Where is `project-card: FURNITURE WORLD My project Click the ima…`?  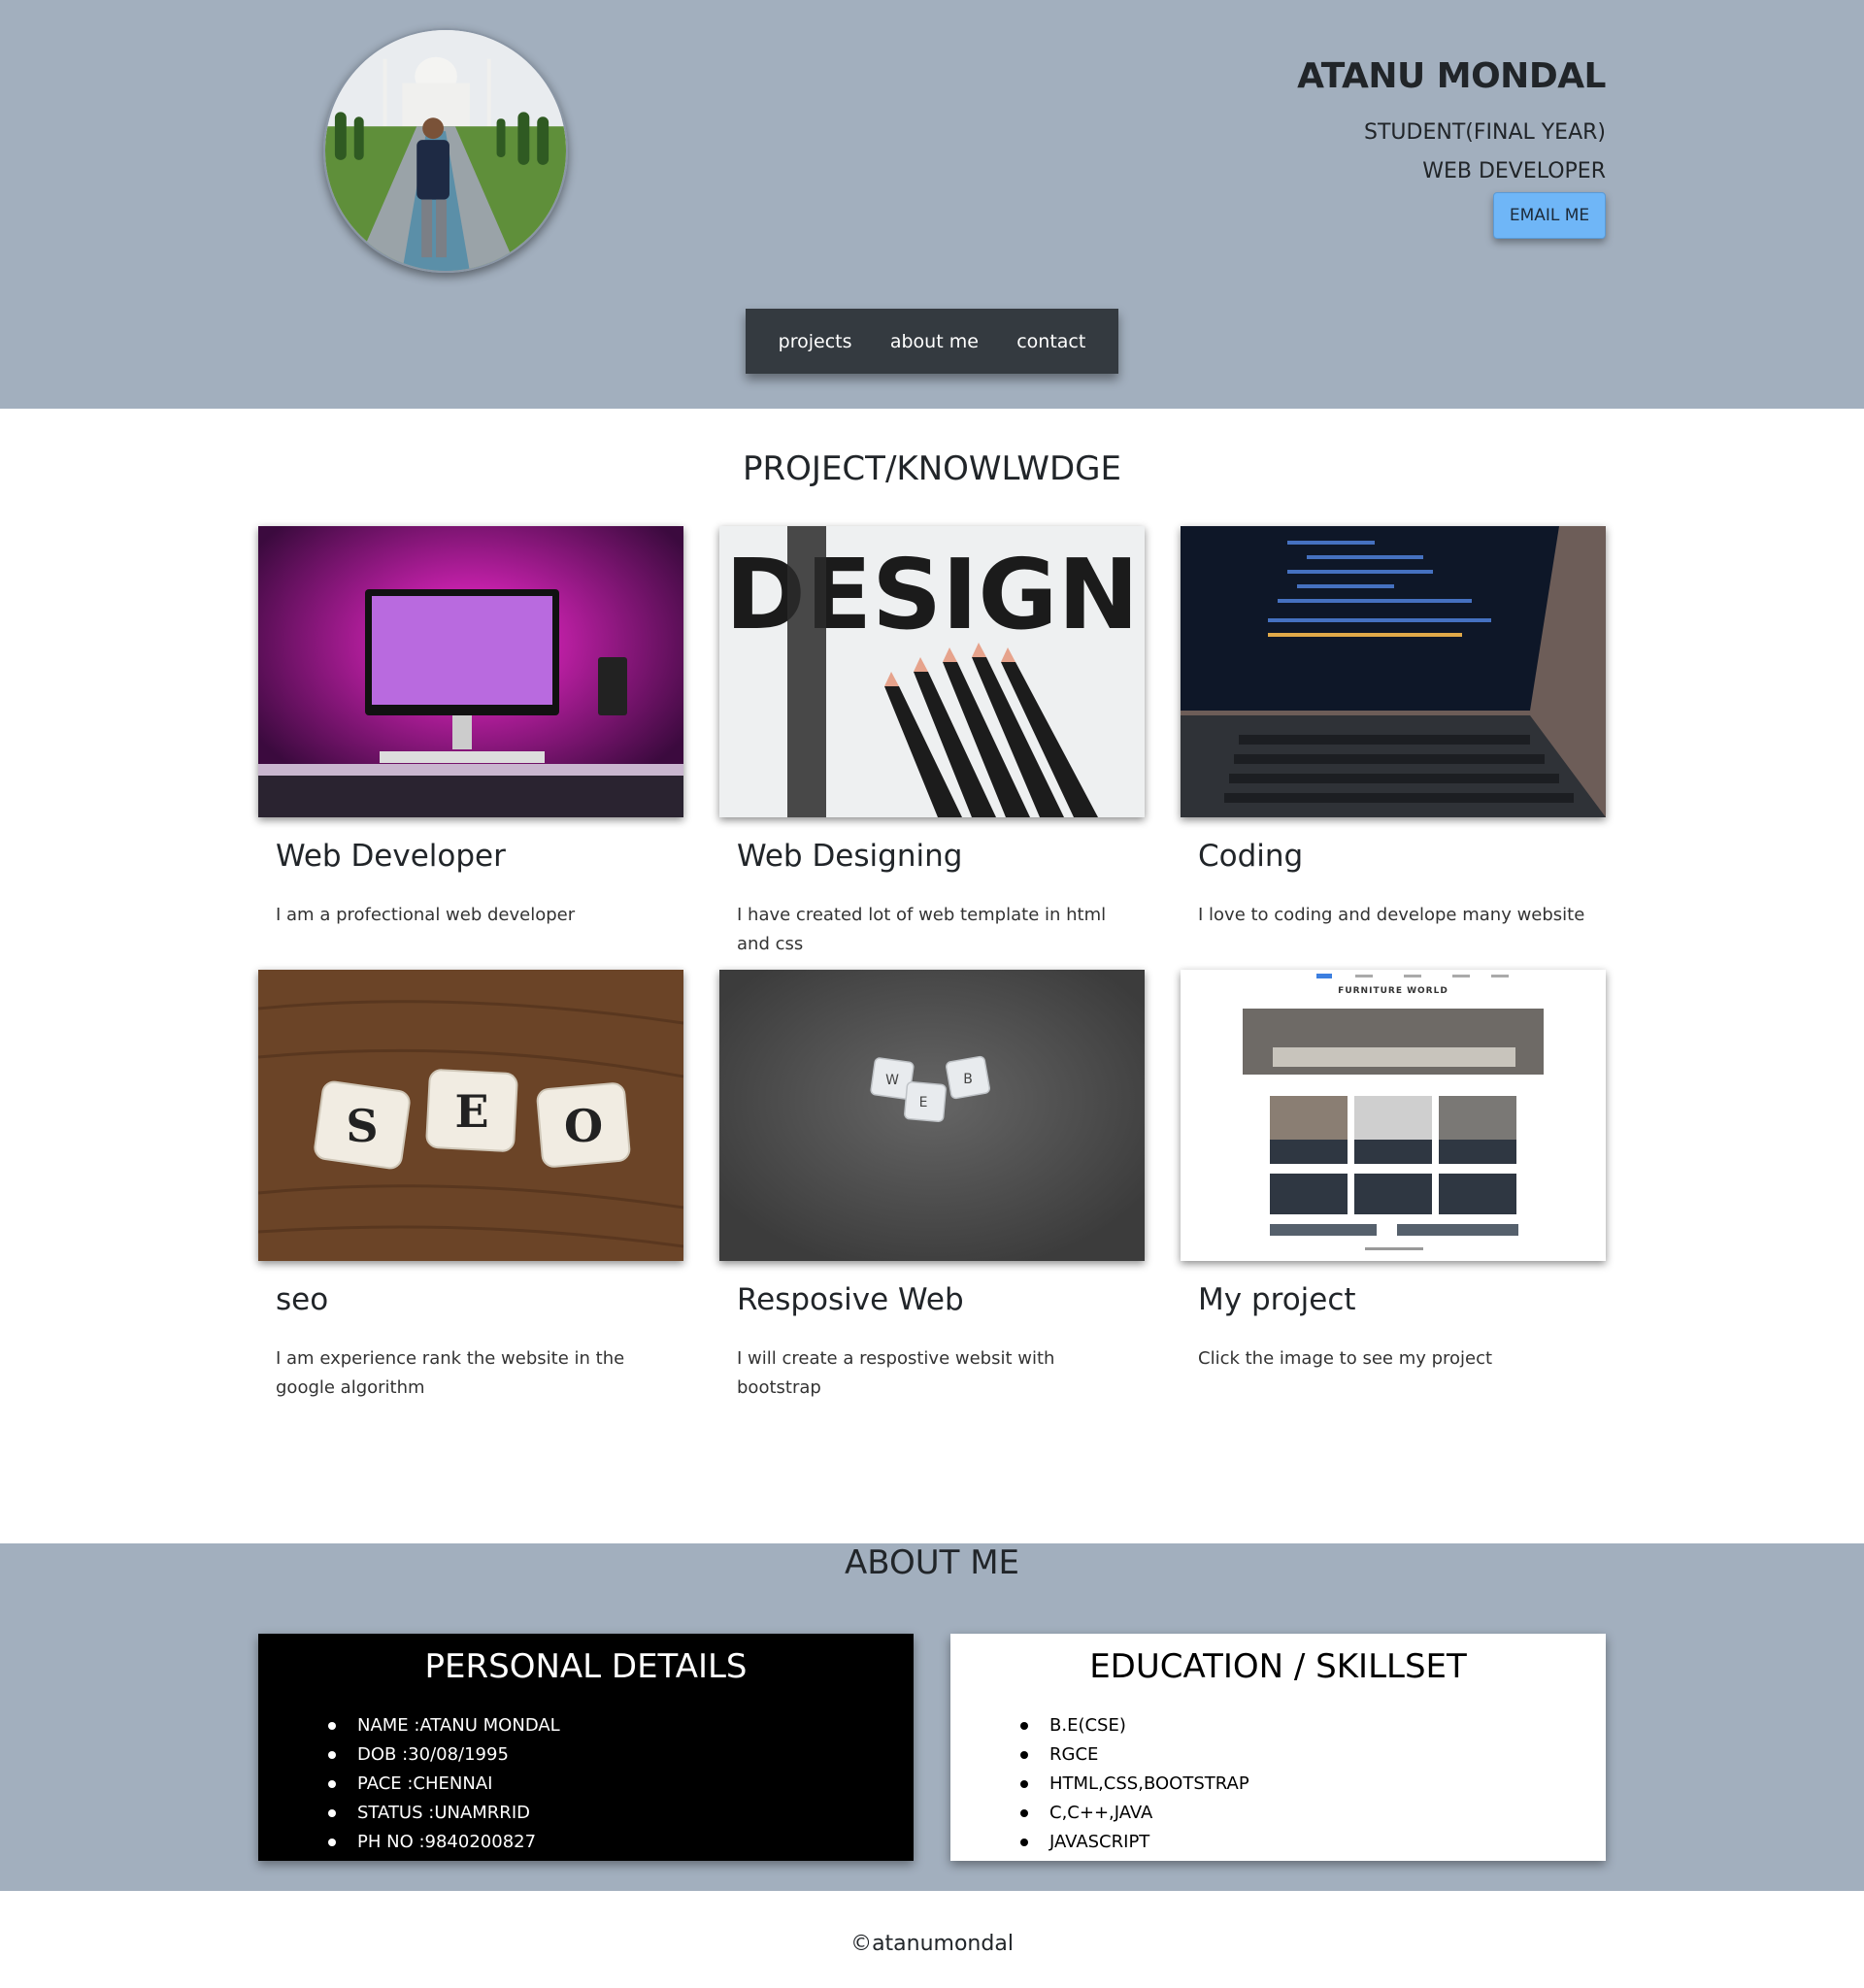 project-card: FURNITURE WORLD My project Click the ima… is located at coordinates (1393, 1172).